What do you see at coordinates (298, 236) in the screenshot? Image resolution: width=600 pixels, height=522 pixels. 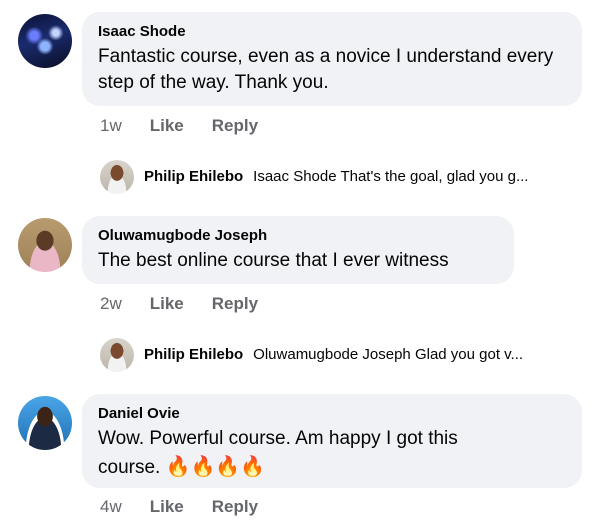 I see `comment-author: Oluwamugbode Joseph` at bounding box center [298, 236].